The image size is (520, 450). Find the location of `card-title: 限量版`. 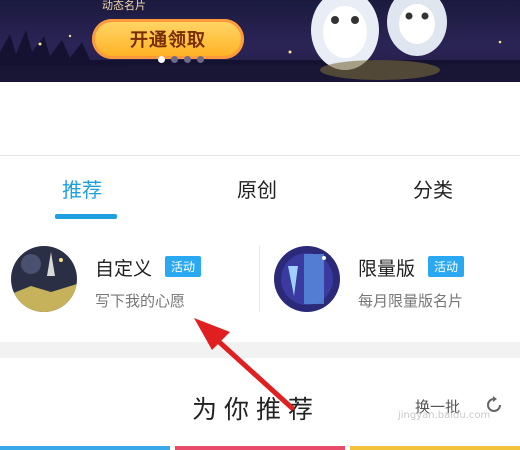

card-title: 限量版 is located at coordinates (387, 269).